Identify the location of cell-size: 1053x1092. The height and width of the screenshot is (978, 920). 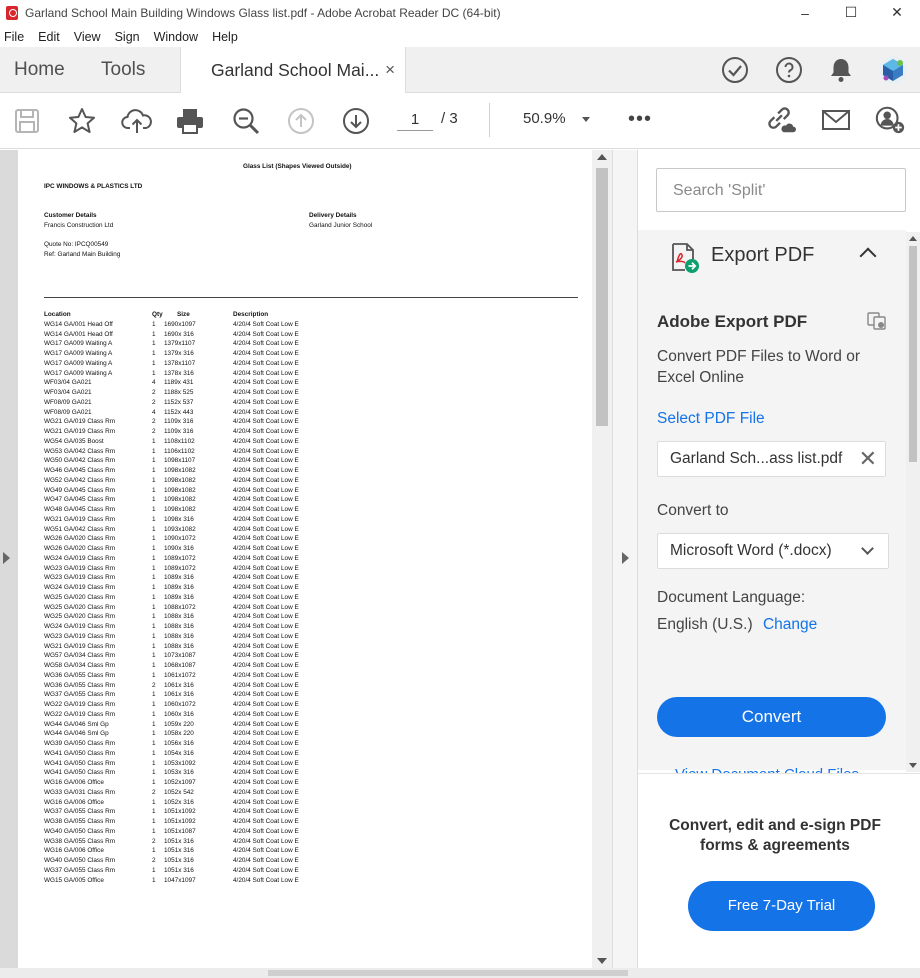
(180, 763).